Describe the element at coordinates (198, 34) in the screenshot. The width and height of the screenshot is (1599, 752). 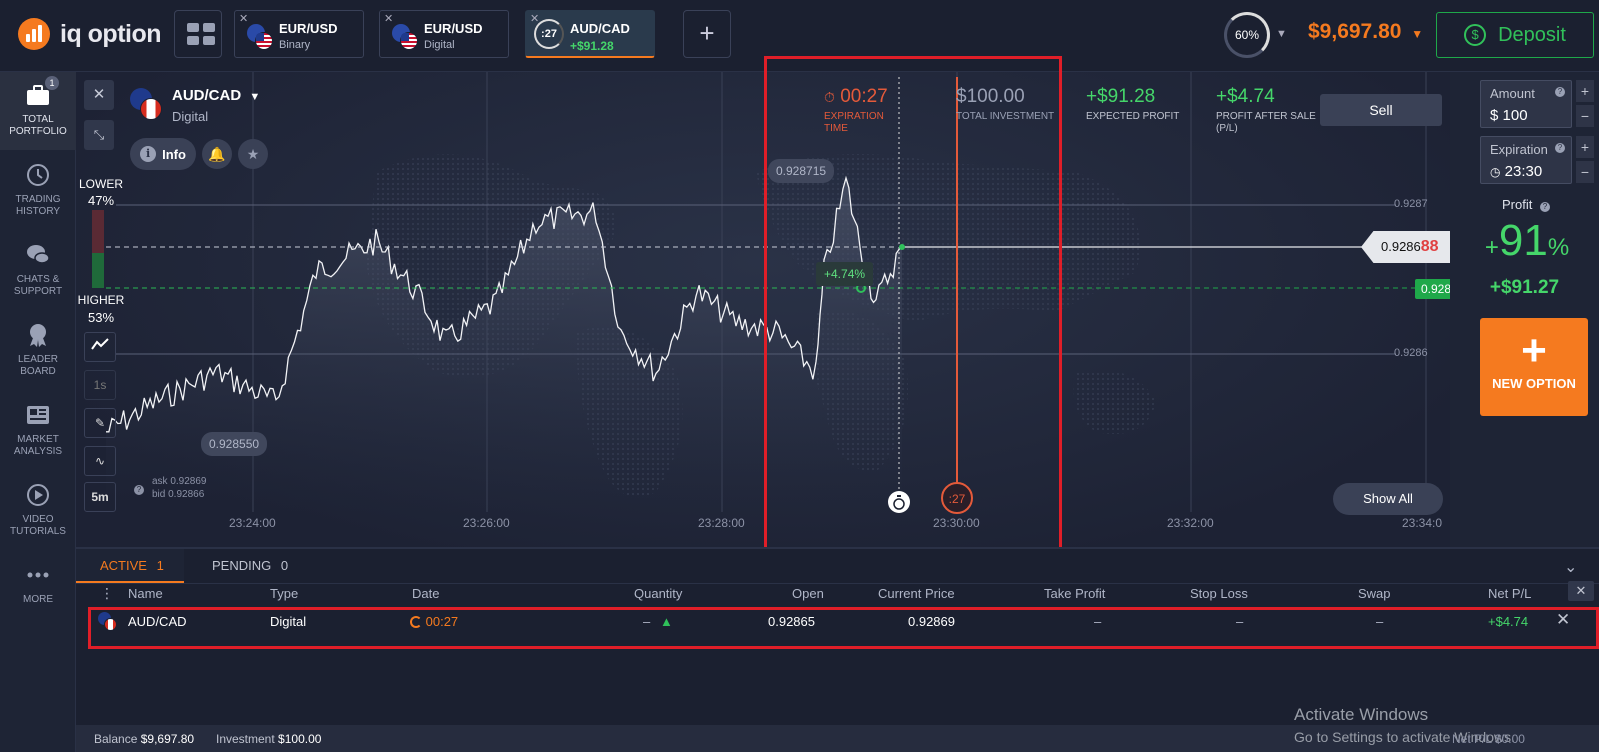
I see `all-assets-grid-button` at that location.